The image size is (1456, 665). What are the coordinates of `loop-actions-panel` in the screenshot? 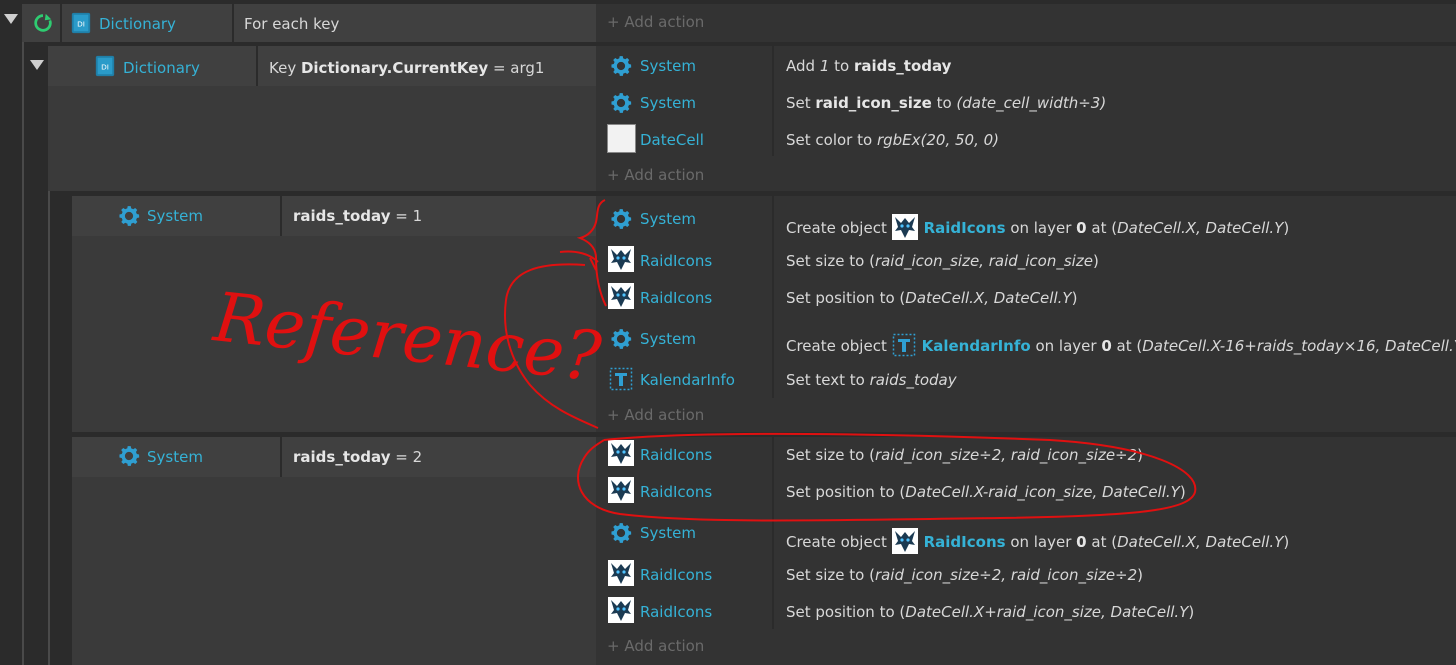 It's located at (1026, 23).